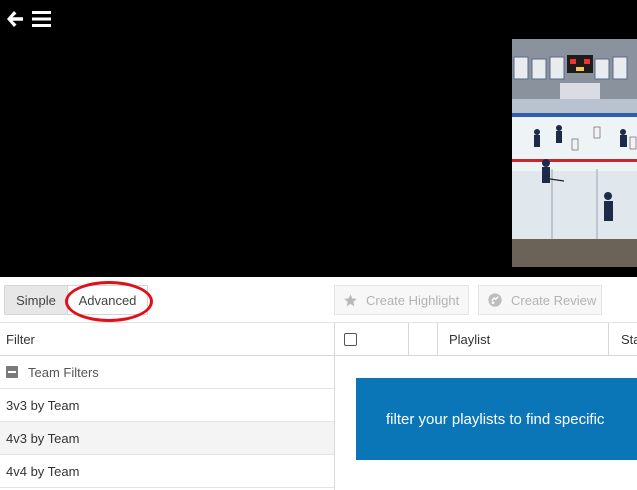 This screenshot has height=490, width=637. What do you see at coordinates (629, 339) in the screenshot?
I see `column-header-status: Sta` at bounding box center [629, 339].